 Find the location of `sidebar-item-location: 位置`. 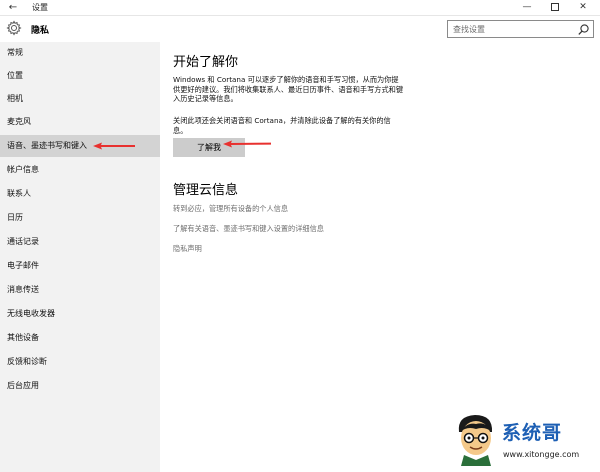

sidebar-item-location: 位置 is located at coordinates (80, 76).